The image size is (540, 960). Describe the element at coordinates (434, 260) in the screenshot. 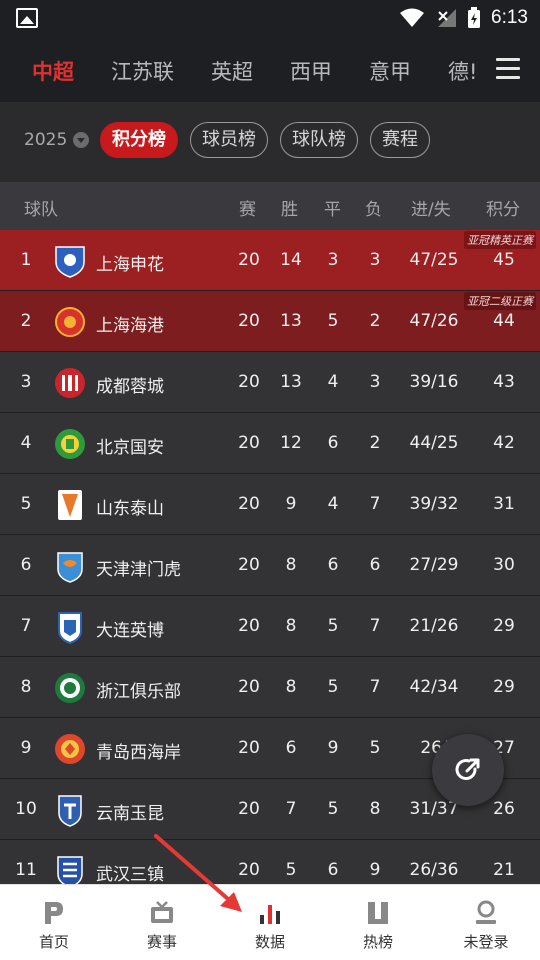

I see `row-goals: 47/25` at that location.